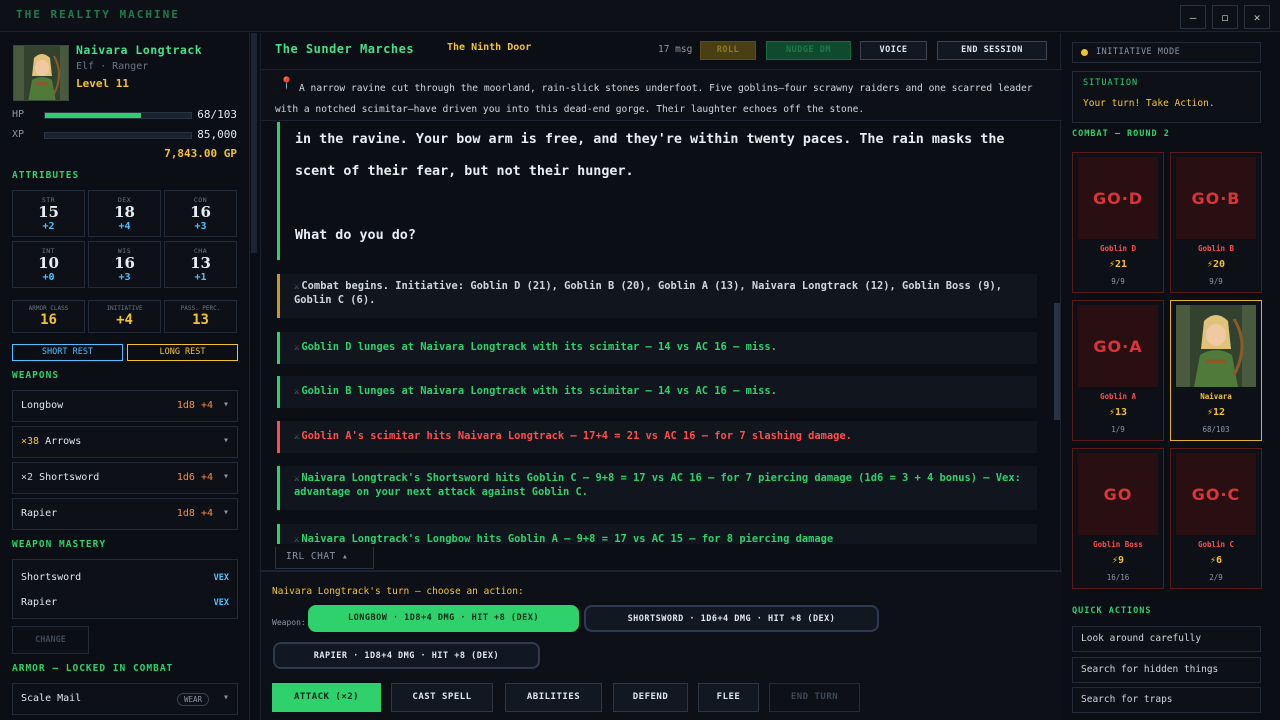  What do you see at coordinates (345, 49) in the screenshot?
I see `campaign-title: The Sunder Marches` at bounding box center [345, 49].